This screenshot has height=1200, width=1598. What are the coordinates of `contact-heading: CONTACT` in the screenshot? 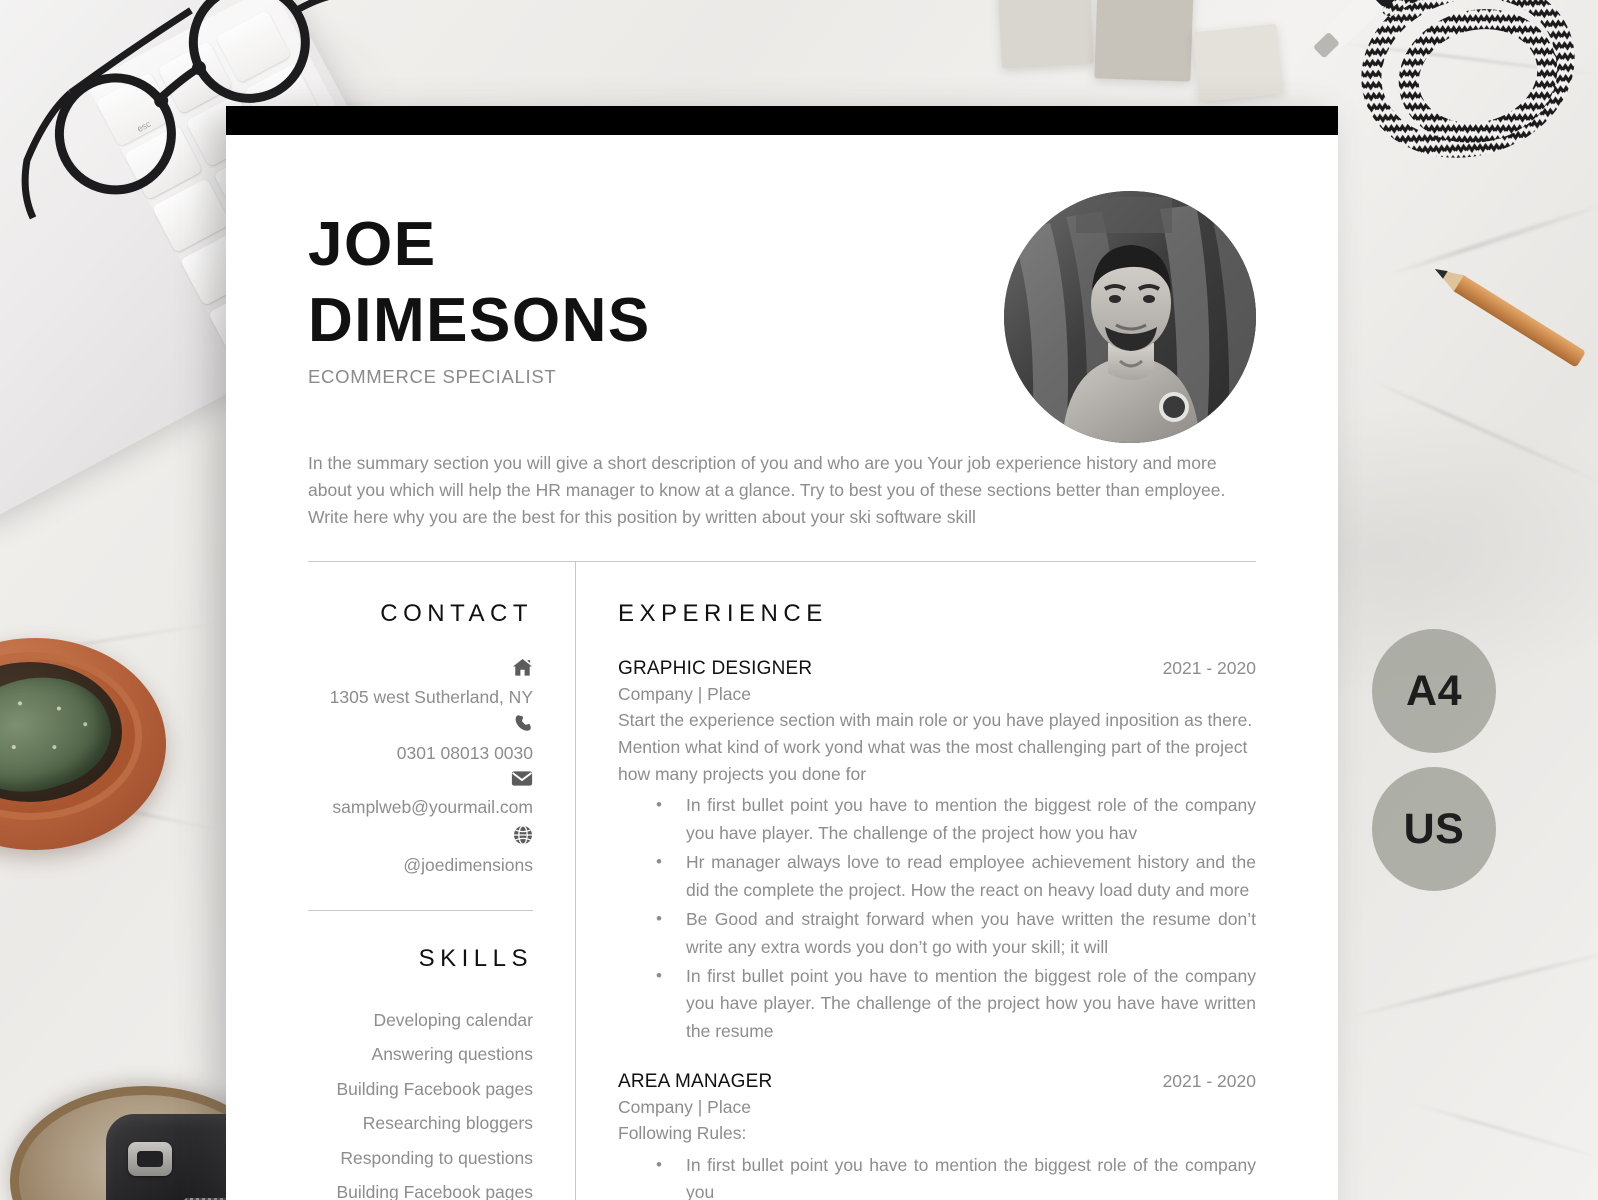 It's located at (456, 613).